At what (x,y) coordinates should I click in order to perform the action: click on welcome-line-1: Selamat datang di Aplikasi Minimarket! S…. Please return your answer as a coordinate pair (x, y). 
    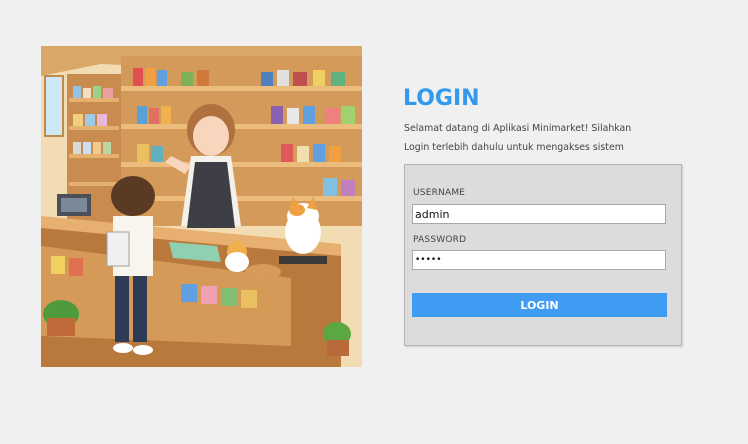
    Looking at the image, I should click on (518, 128).